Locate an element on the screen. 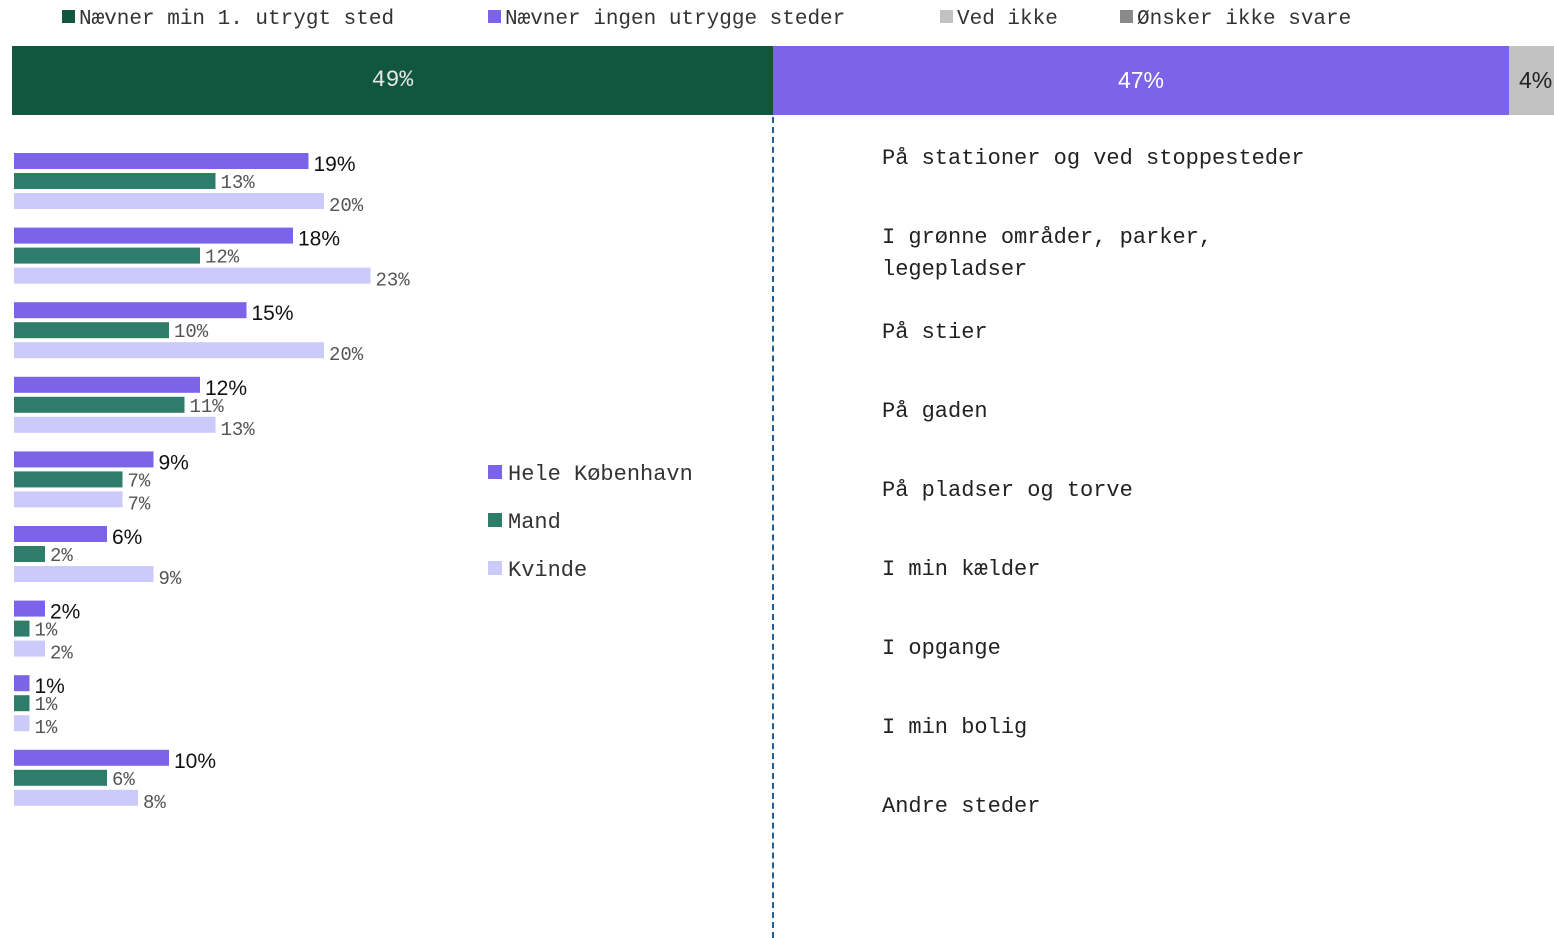 This screenshot has width=1554, height=938. bar-group: 9% 7%7% is located at coordinates (101, 483).